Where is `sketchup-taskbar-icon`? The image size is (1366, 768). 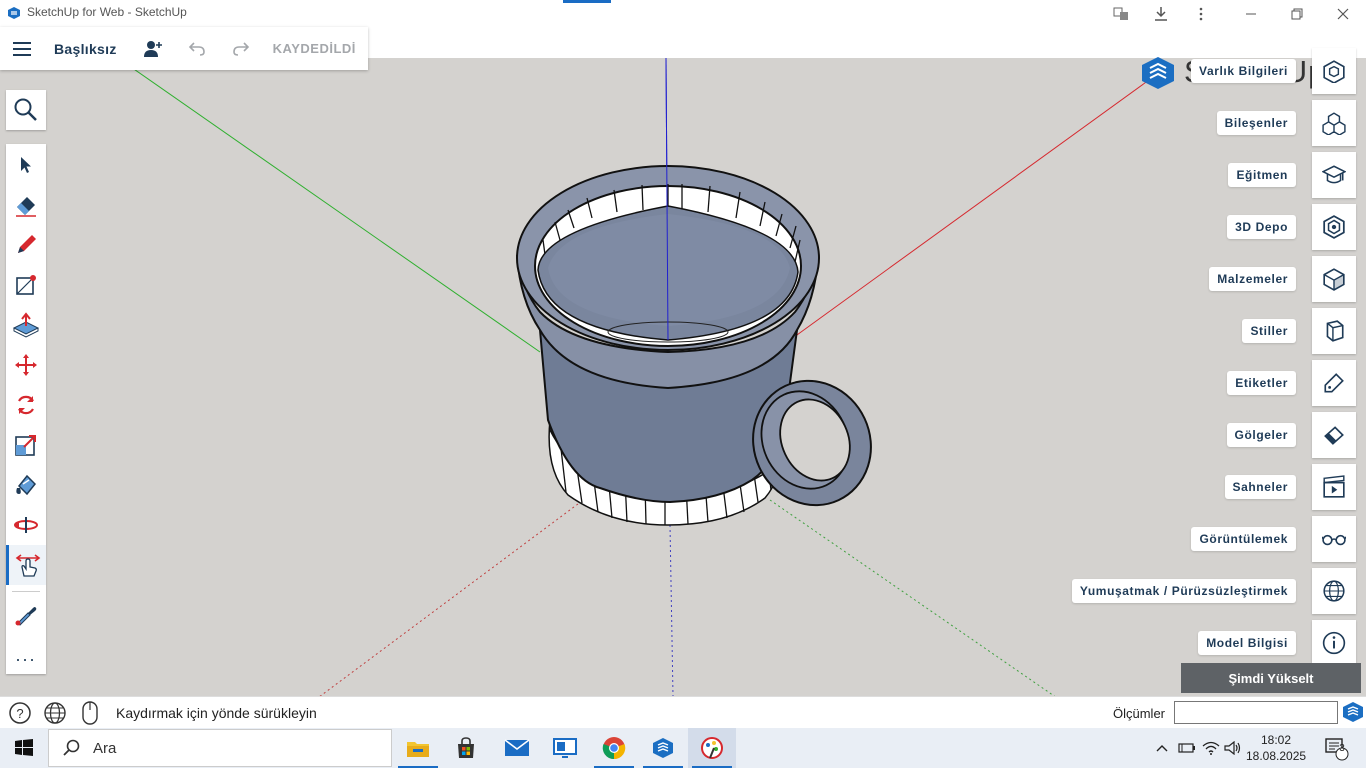
sketchup-taskbar-icon is located at coordinates (663, 748).